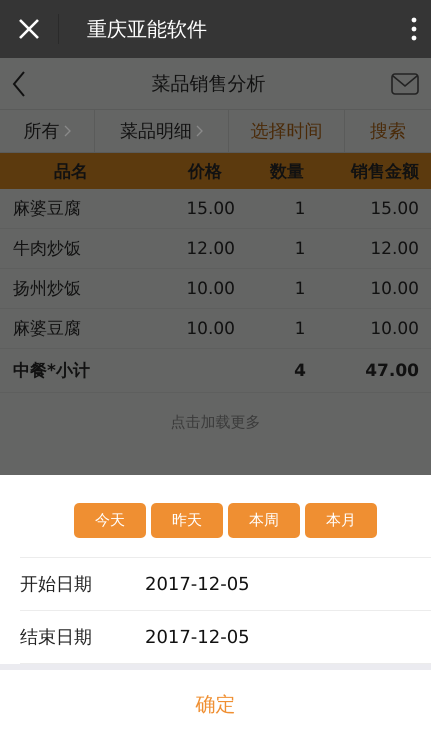 This screenshot has height=739, width=431. Describe the element at coordinates (29, 29) in the screenshot. I see `close-icon` at that location.